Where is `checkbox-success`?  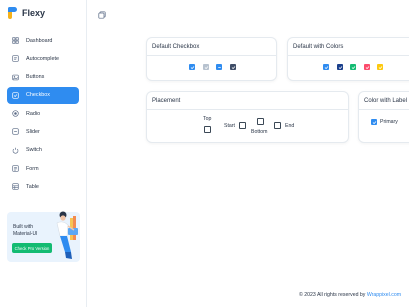 checkbox-success is located at coordinates (353, 67).